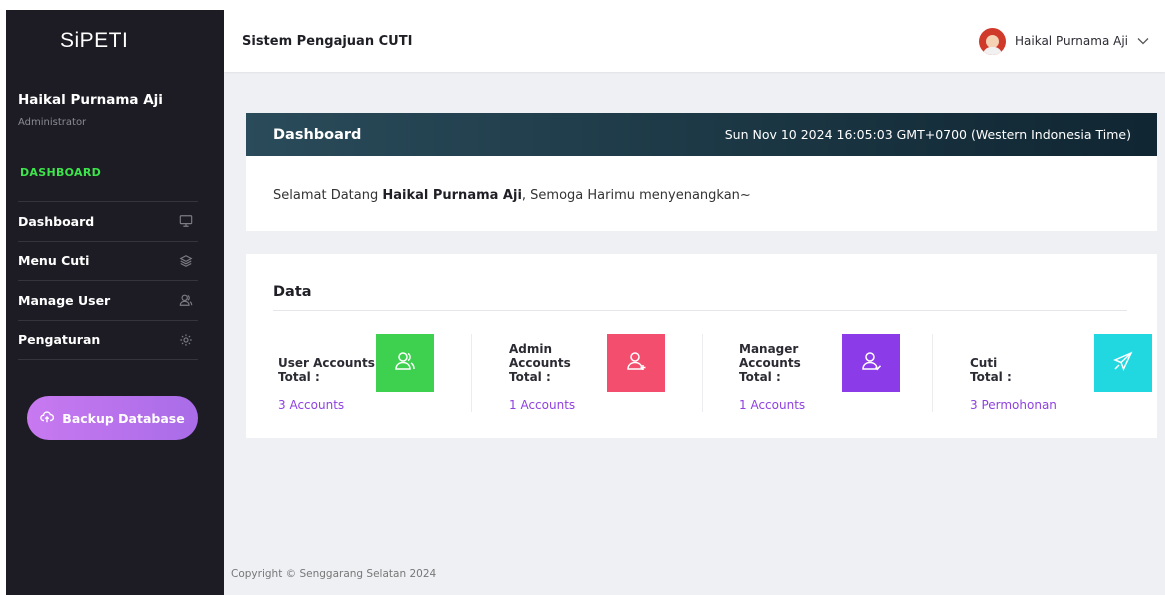  What do you see at coordinates (292, 292) in the screenshot?
I see `data-title: Data` at bounding box center [292, 292].